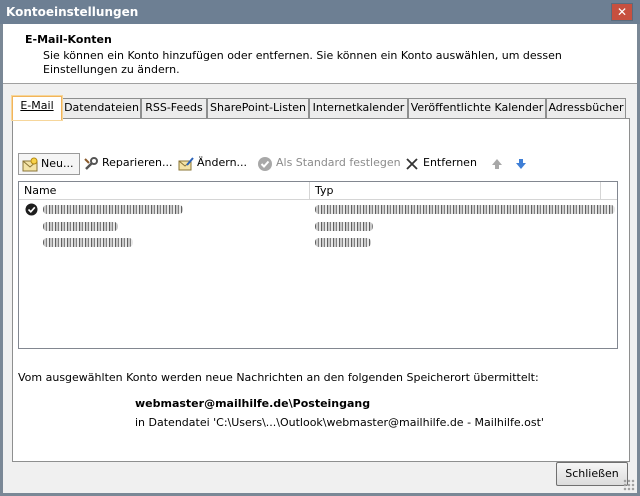 This screenshot has height=496, width=640. Describe the element at coordinates (320, 12) in the screenshot. I see `title-bar: Kontoeinstellungen ✕` at that location.